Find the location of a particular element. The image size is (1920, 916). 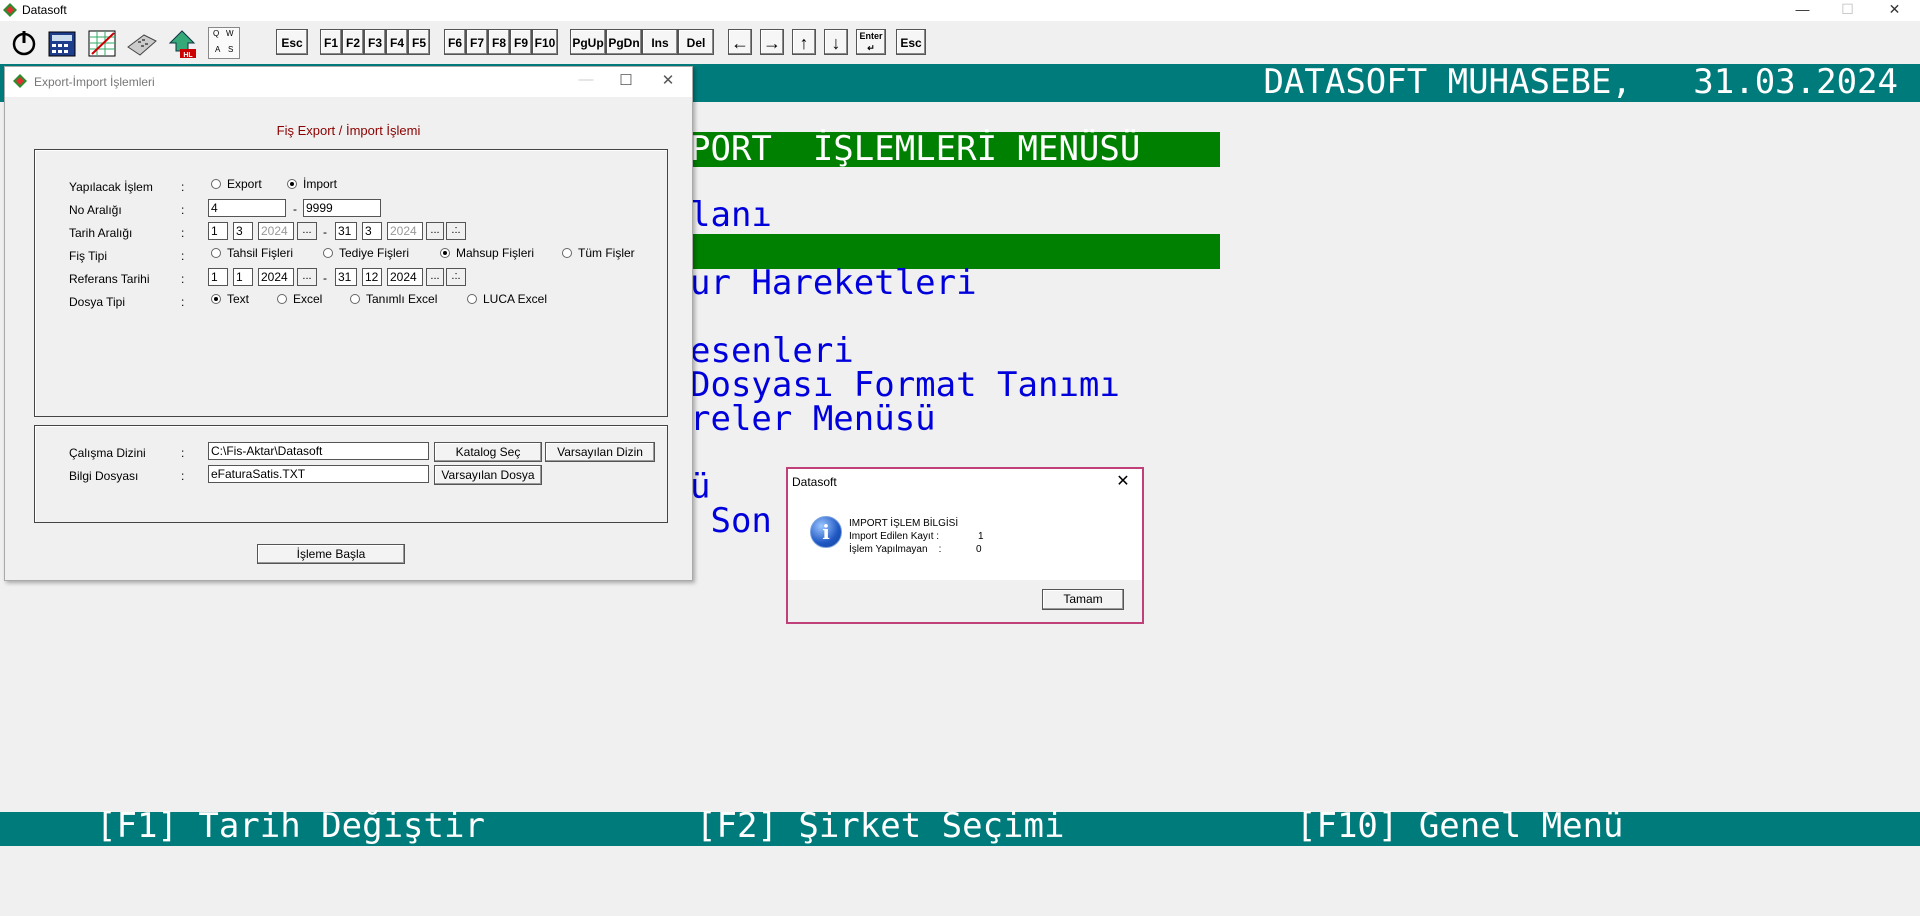

menu-item: Son is located at coordinates (730, 521).